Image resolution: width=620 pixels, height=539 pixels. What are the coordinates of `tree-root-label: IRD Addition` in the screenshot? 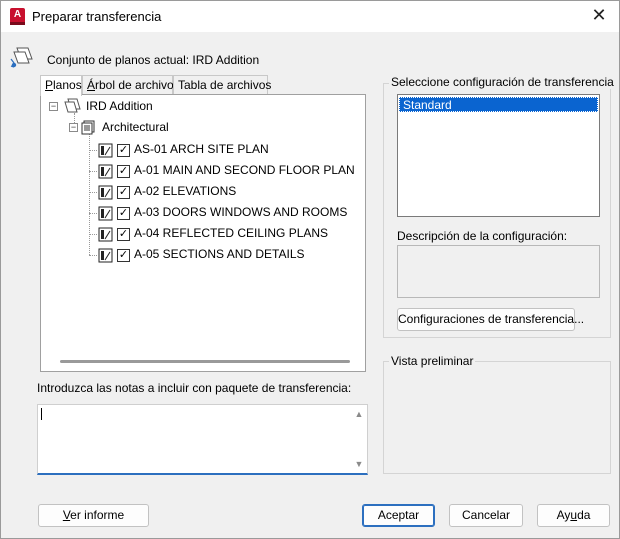 It's located at (119, 106).